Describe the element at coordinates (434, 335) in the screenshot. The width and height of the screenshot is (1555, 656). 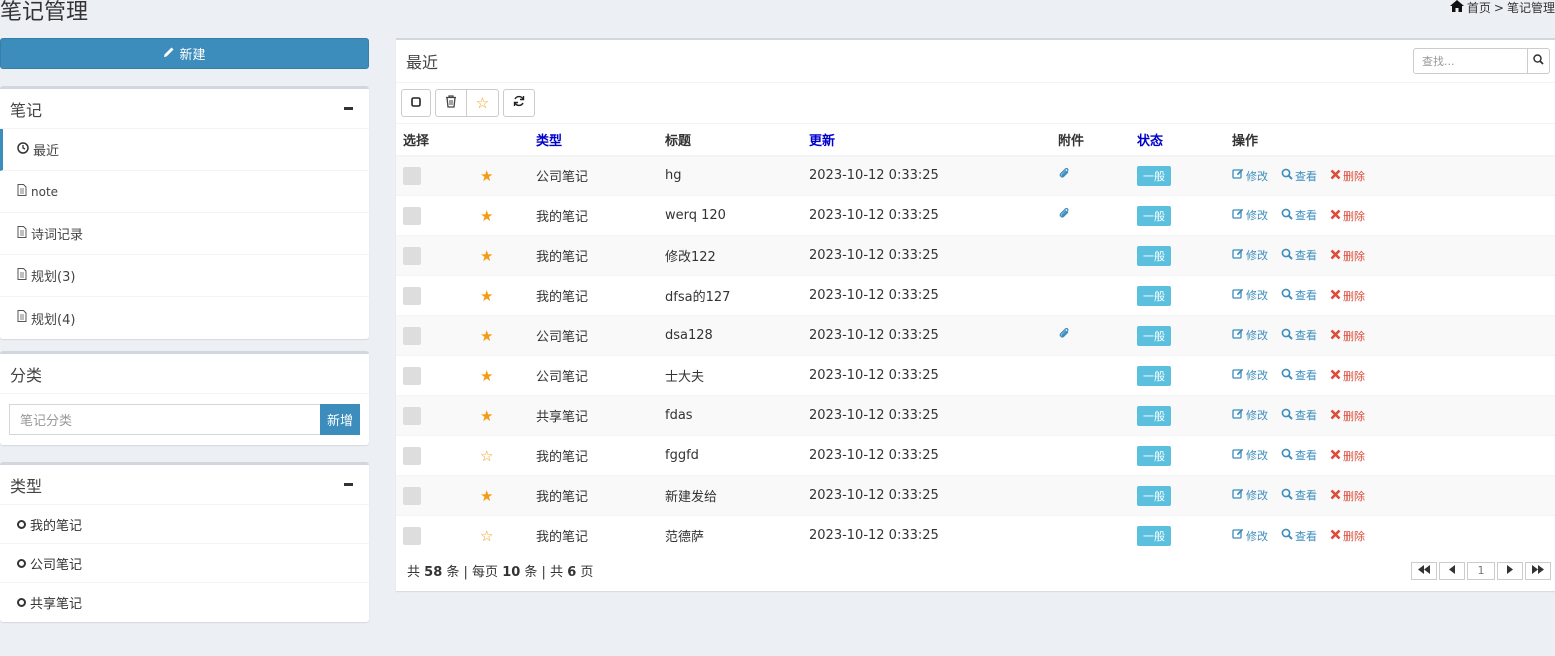
I see `select-cell` at that location.